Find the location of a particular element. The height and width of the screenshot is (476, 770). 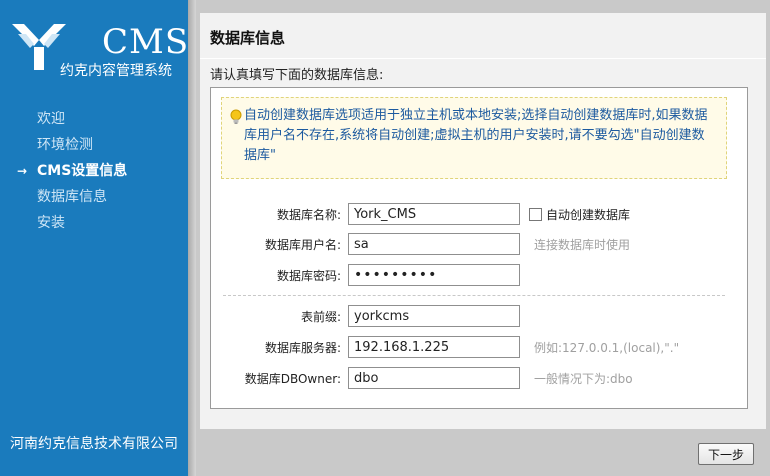

db-server-hint: 例如:127.0.0.1,(local),"." is located at coordinates (607, 348).